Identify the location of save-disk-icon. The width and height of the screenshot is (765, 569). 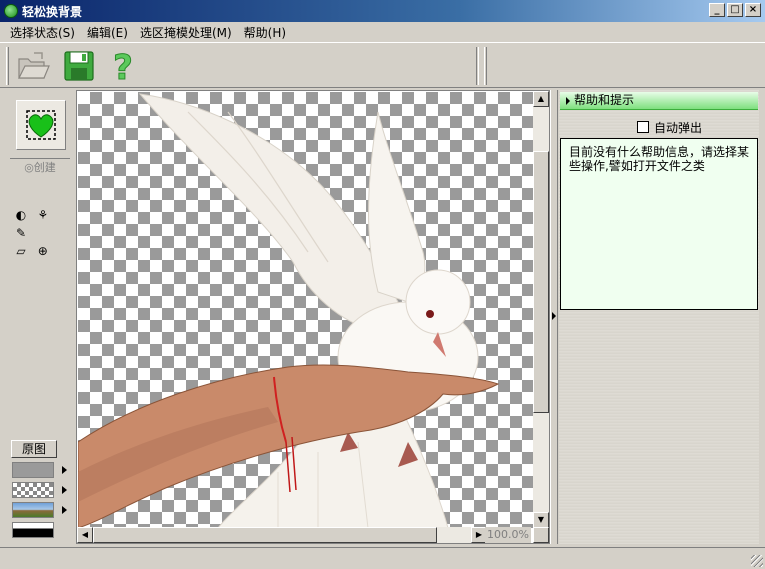
(79, 66).